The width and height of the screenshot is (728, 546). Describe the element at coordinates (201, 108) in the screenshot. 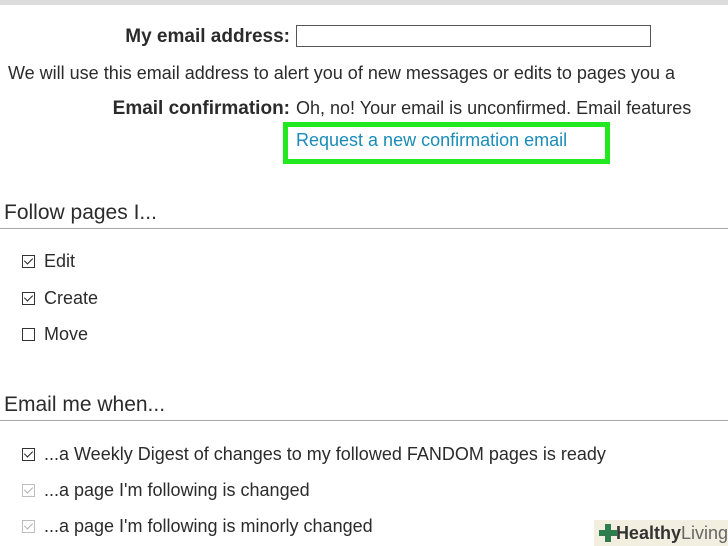

I see `email-confirmation-label: Email confirmation:` at that location.